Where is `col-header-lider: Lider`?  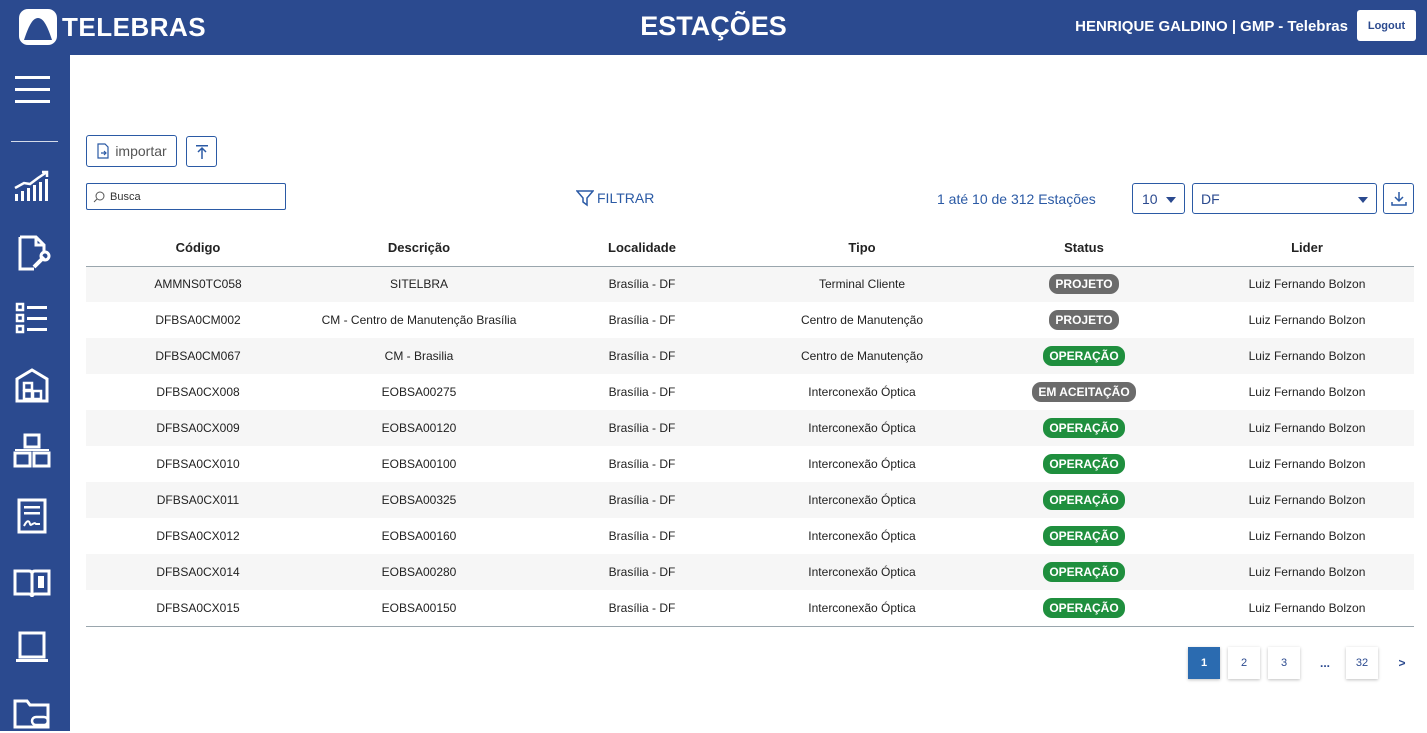 col-header-lider: Lider is located at coordinates (1307, 248).